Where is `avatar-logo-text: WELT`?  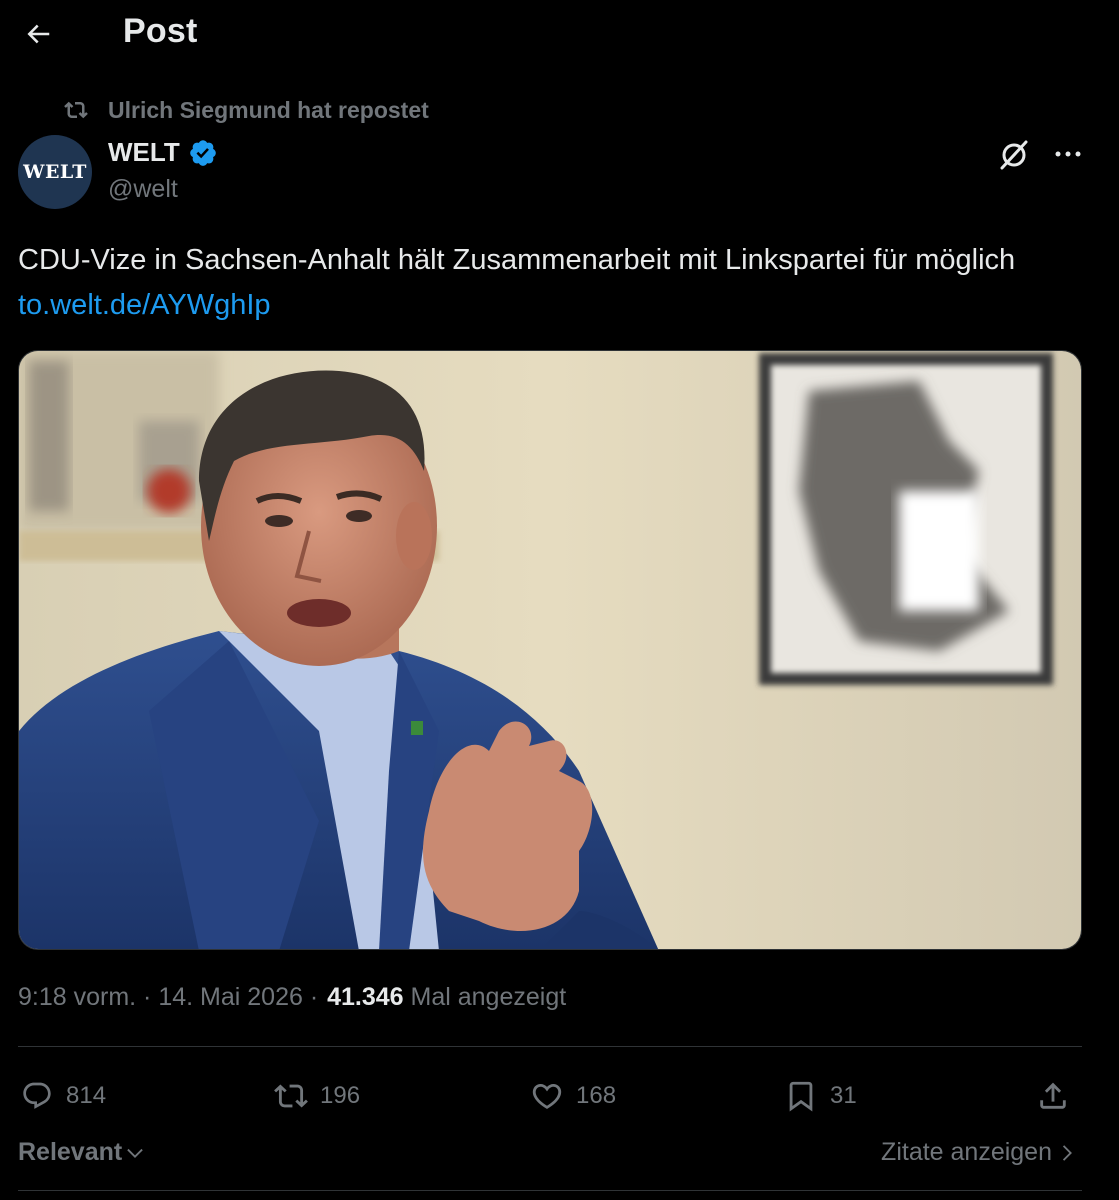
avatar-logo-text: WELT is located at coordinates (55, 172).